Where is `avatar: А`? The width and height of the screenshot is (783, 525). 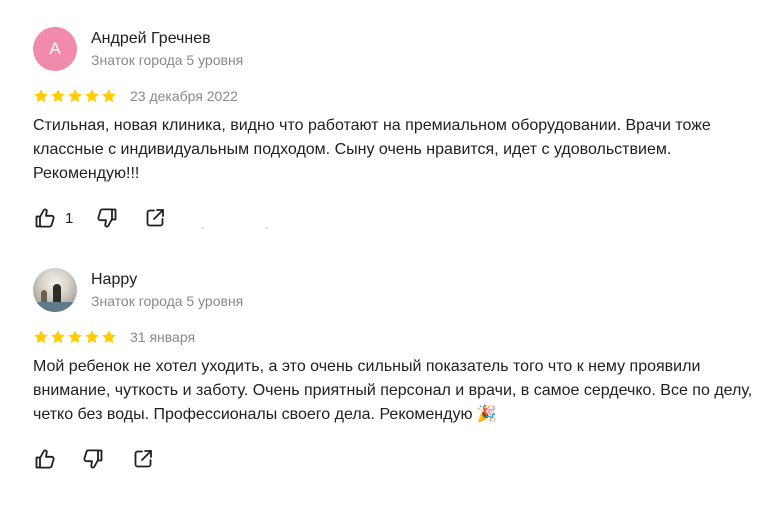
avatar: А is located at coordinates (55, 49).